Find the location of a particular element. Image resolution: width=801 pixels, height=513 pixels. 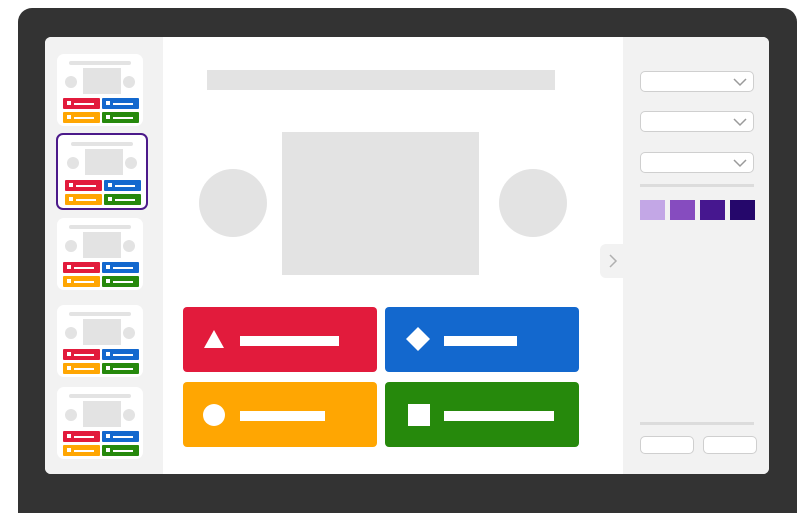

answer-blue is located at coordinates (482, 339).